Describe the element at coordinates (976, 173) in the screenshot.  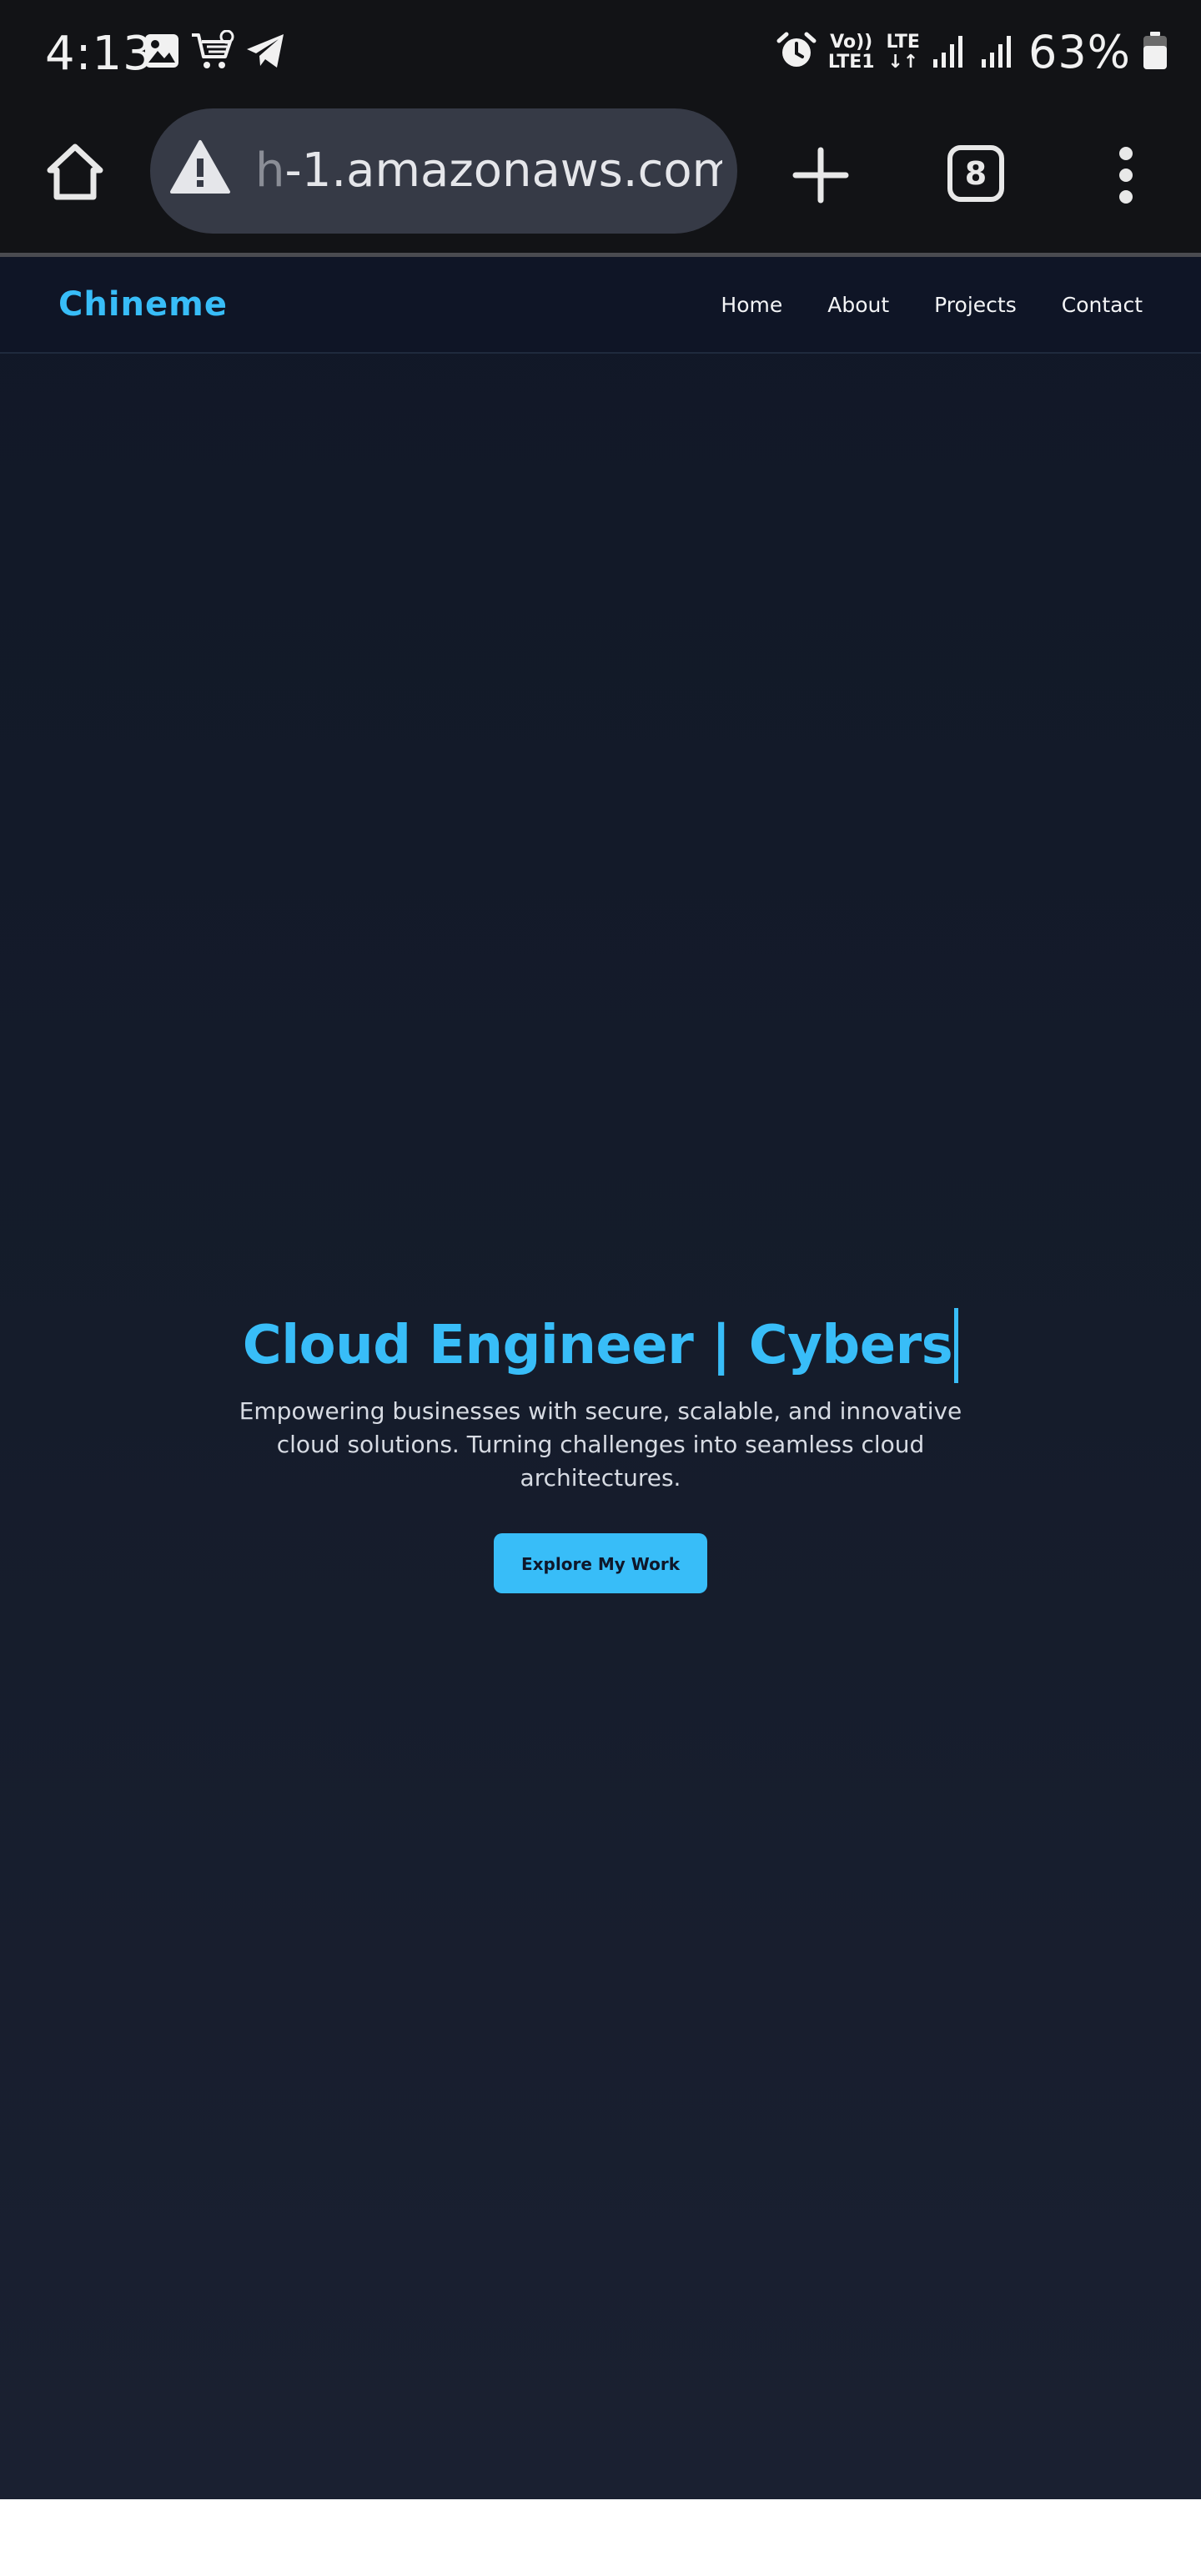
I see `tab-switcher-icon: 8` at that location.